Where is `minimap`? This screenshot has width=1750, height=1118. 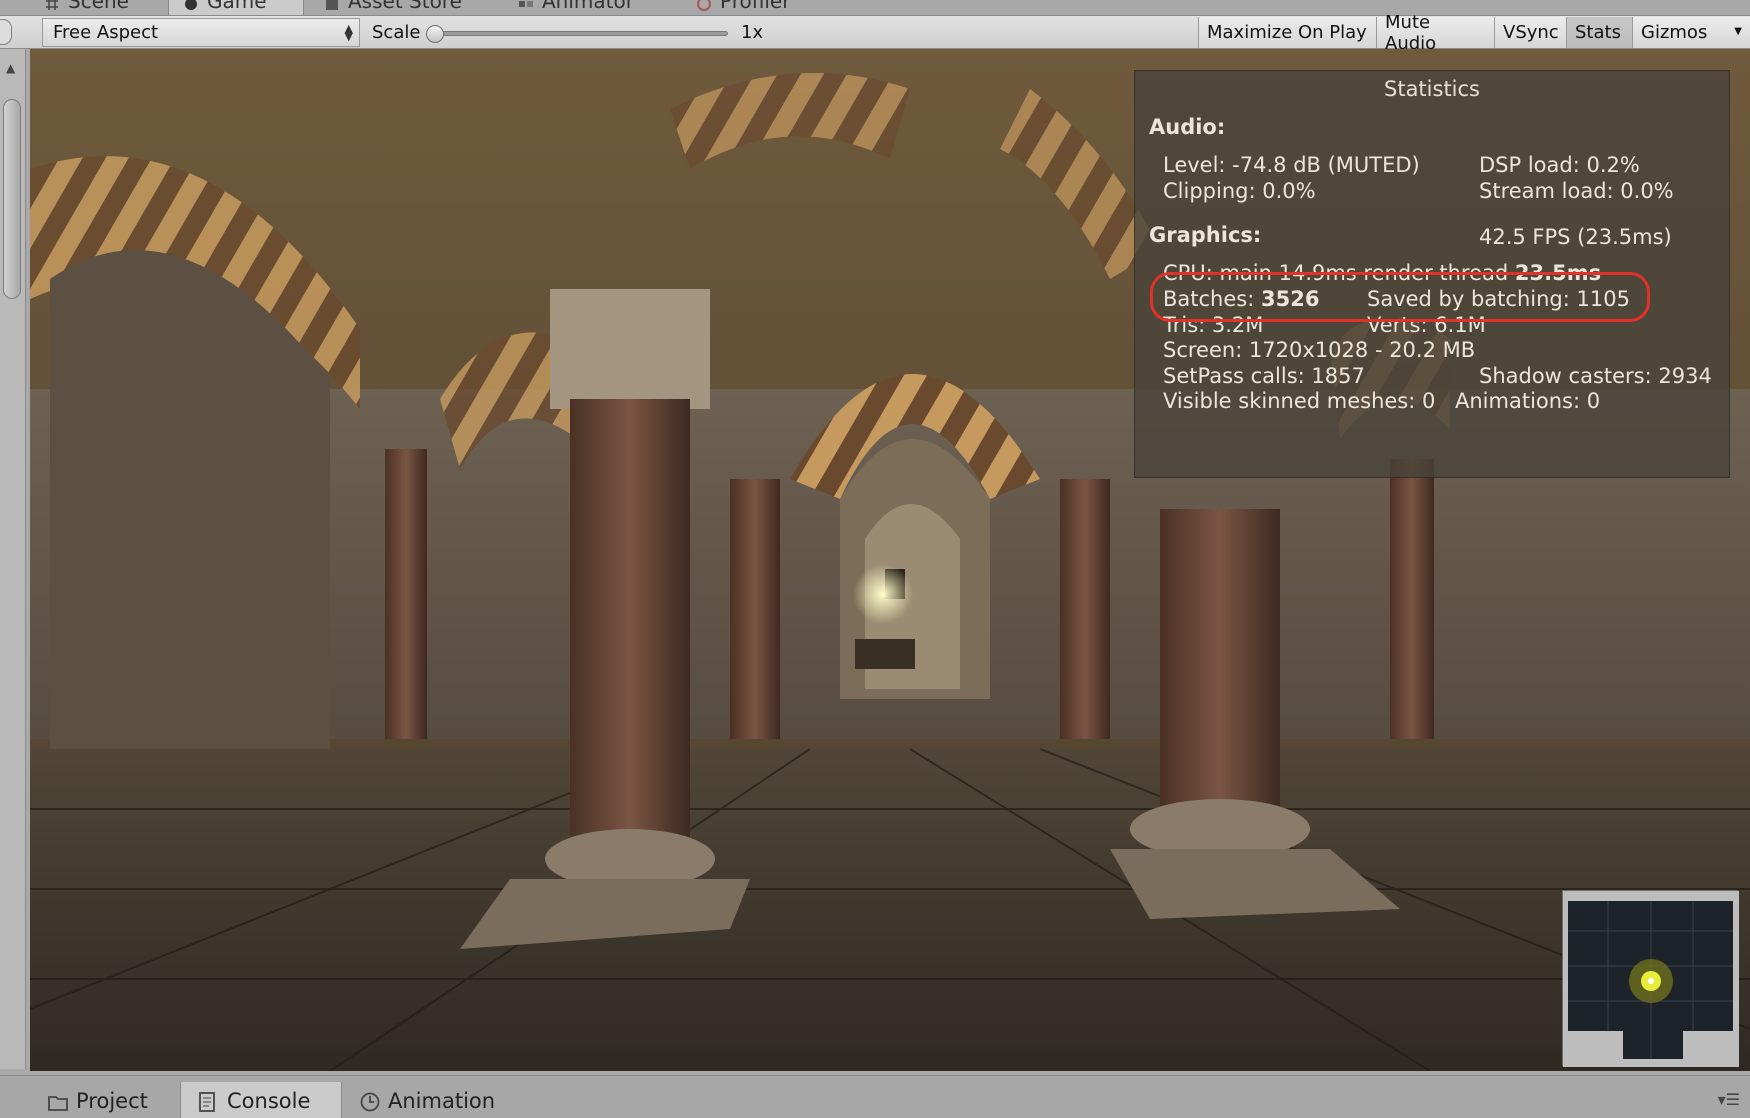 minimap is located at coordinates (1650, 978).